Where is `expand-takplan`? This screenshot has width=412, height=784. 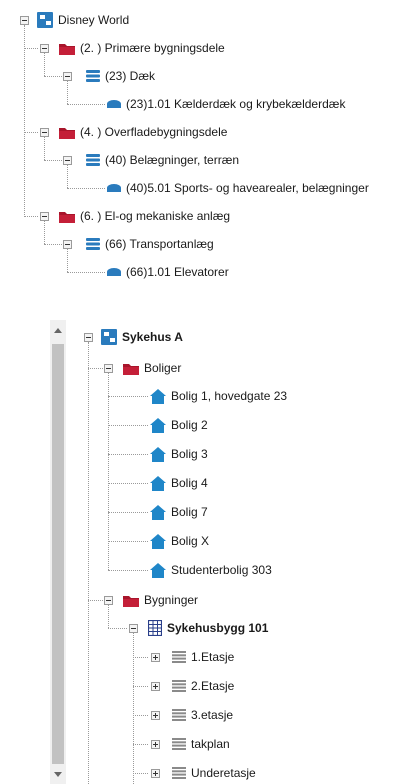
expand-takplan is located at coordinates (155, 744).